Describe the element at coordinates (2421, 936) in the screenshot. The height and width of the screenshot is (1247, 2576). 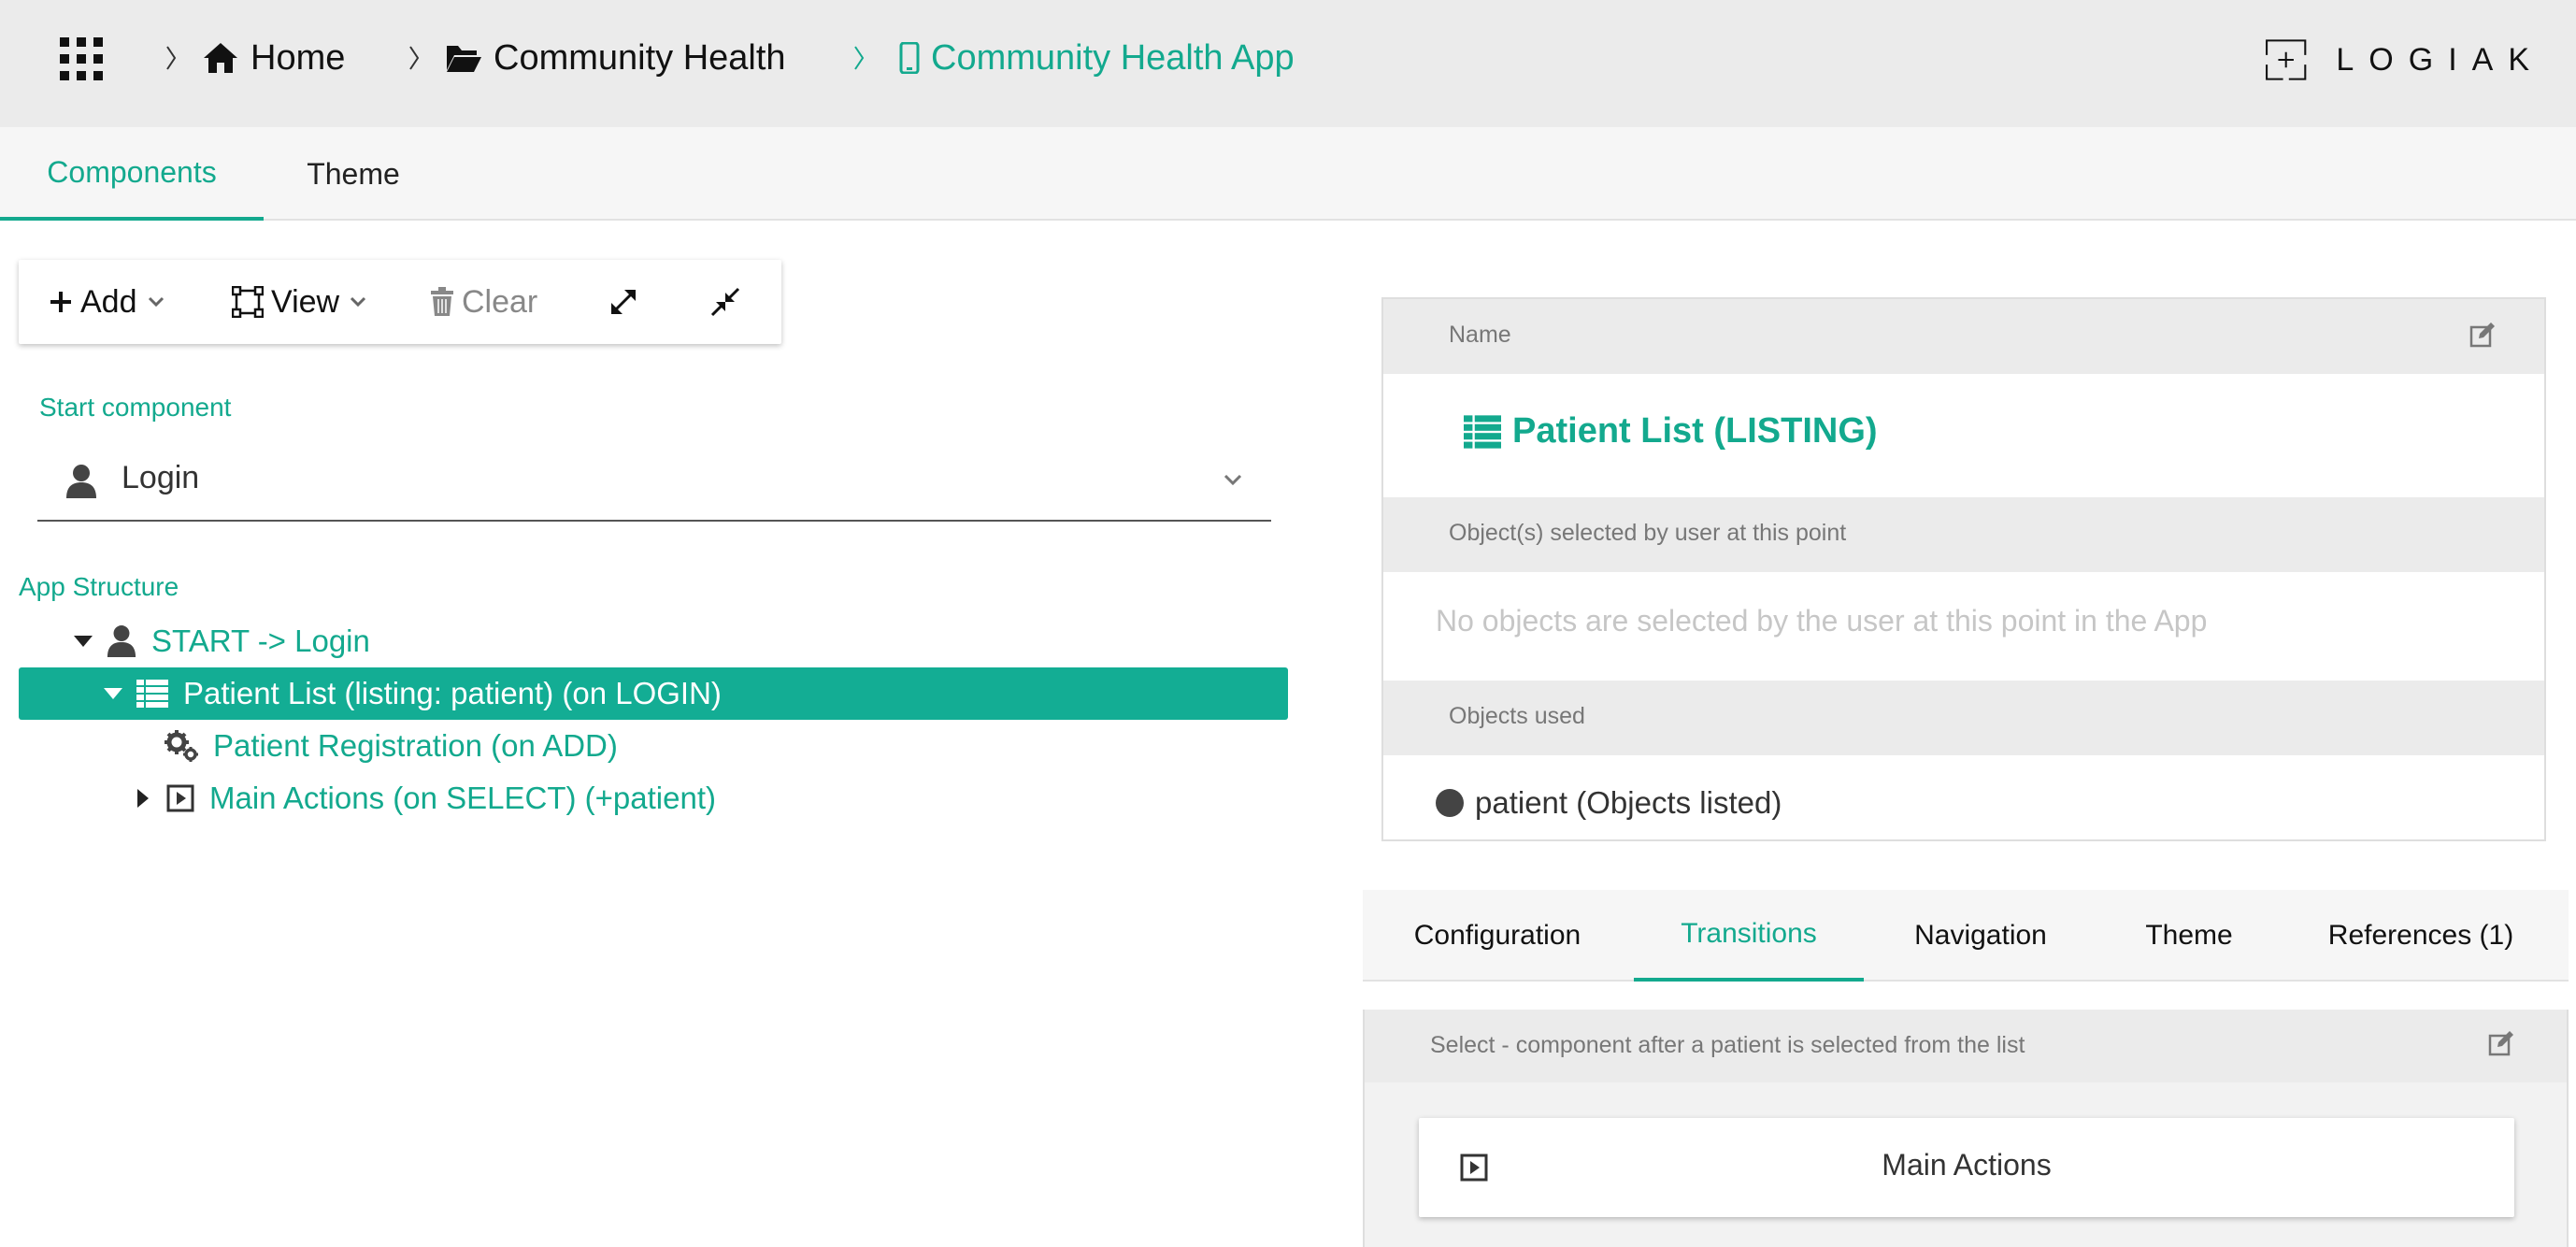
I see `tab-references: References (1)` at that location.